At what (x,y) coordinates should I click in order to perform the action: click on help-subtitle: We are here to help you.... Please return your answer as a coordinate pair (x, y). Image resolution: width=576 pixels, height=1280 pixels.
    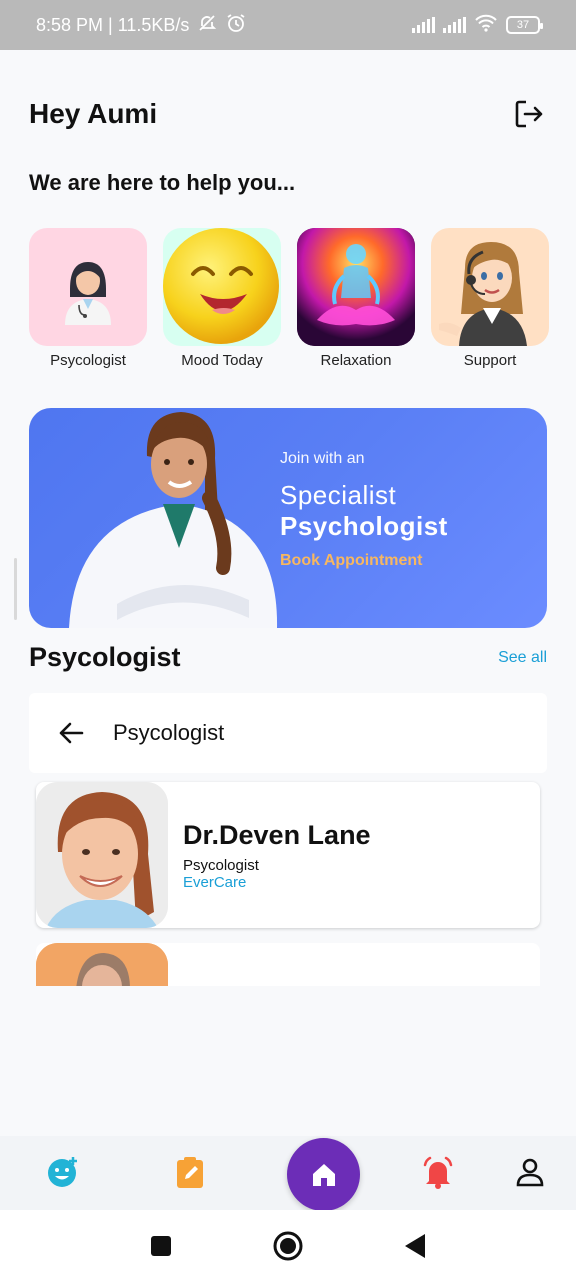
    Looking at the image, I should click on (162, 182).